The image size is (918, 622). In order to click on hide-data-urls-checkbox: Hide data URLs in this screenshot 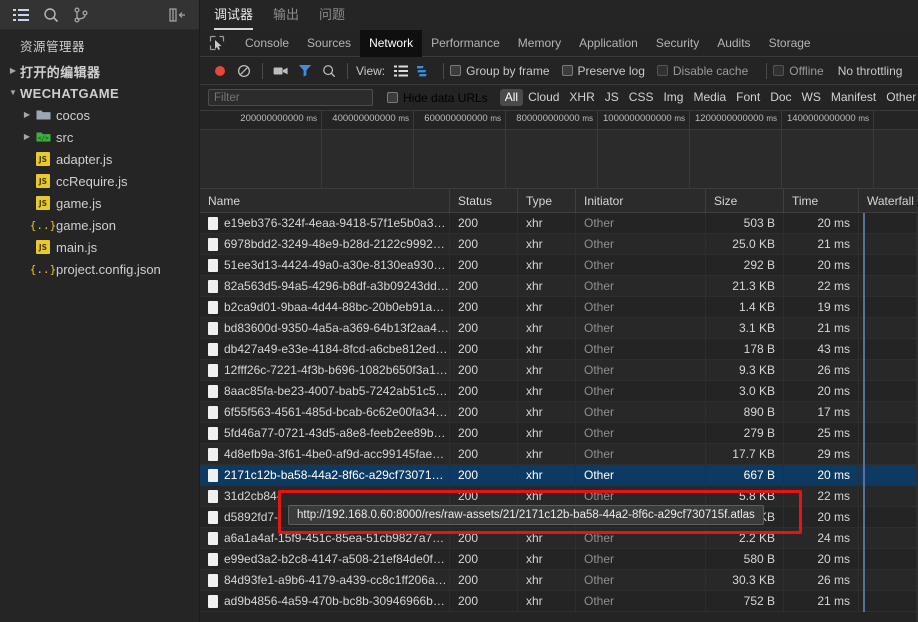, I will do `click(437, 98)`.